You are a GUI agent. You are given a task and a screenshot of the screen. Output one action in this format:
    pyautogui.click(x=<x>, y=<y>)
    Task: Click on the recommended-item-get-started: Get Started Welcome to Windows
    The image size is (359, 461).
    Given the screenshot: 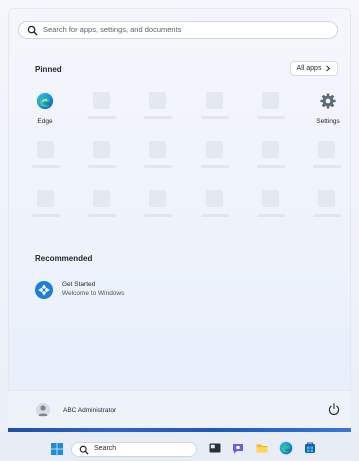 What is the action you would take?
    pyautogui.click(x=104, y=291)
    